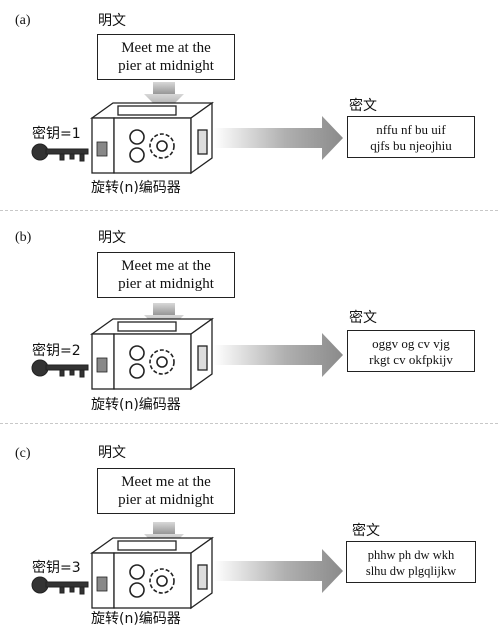 The image size is (498, 632). I want to click on key-label: 密钥=1, so click(56, 134).